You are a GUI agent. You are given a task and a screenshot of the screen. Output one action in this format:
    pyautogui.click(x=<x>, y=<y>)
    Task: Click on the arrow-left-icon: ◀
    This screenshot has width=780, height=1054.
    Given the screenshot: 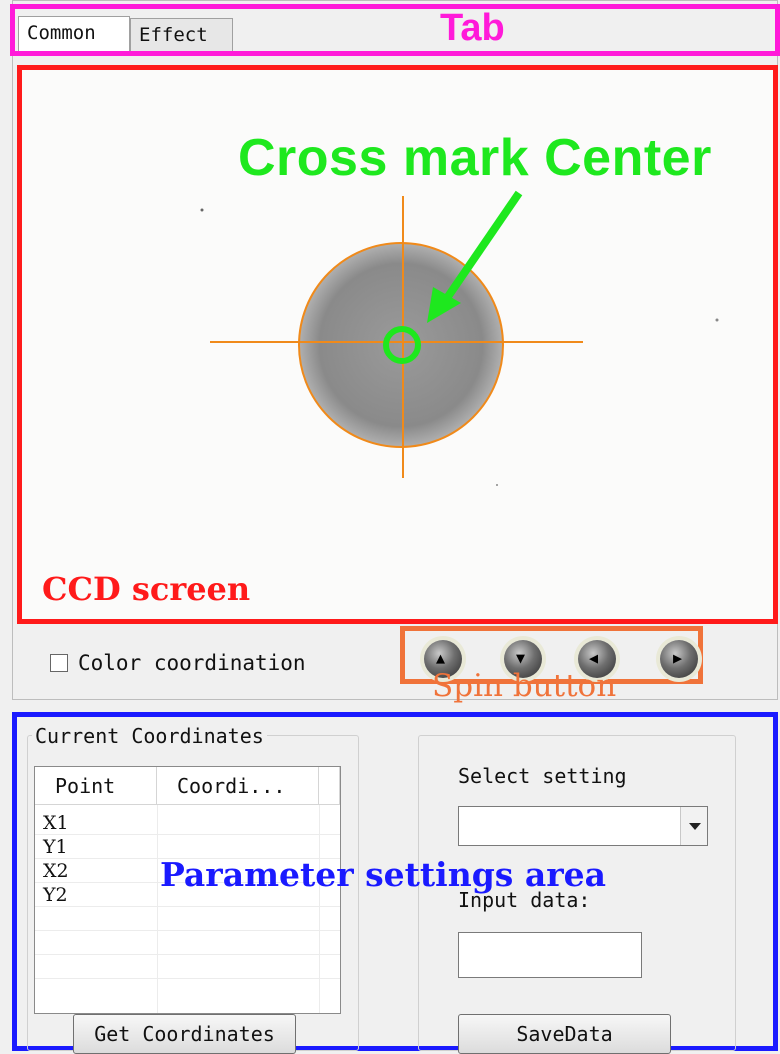 What is the action you would take?
    pyautogui.click(x=594, y=658)
    